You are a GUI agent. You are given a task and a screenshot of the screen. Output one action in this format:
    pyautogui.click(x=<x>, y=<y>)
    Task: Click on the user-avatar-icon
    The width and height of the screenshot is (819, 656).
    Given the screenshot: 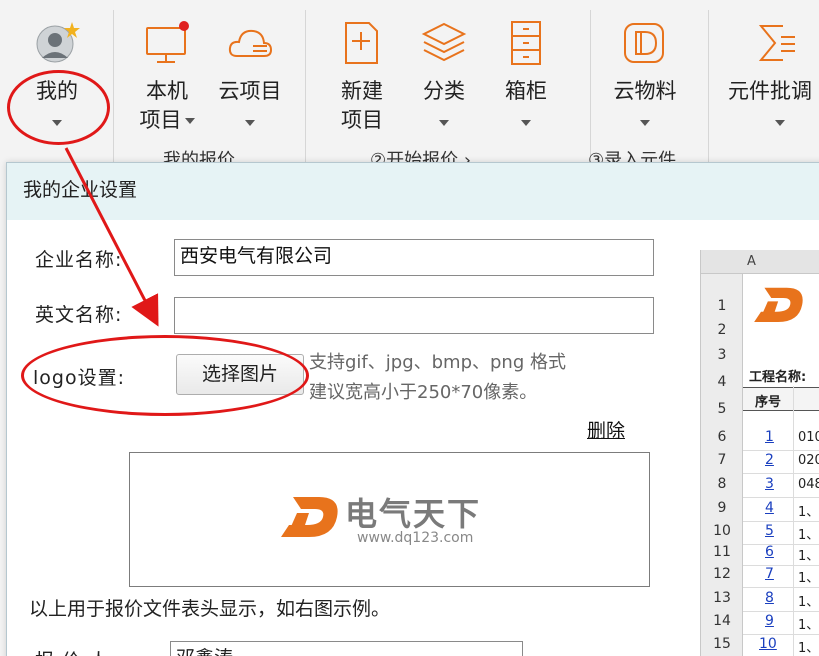 What is the action you would take?
    pyautogui.click(x=58, y=42)
    